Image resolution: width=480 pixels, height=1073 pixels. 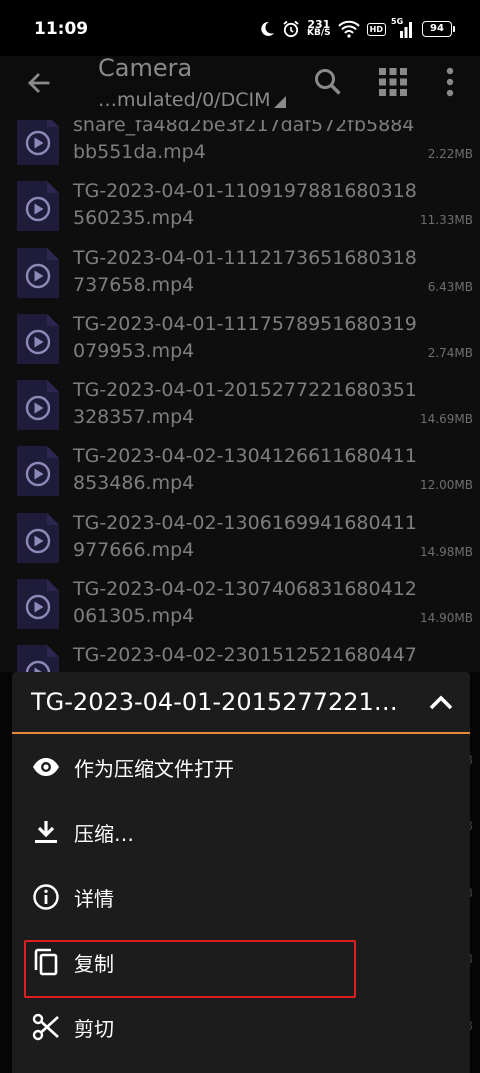 I want to click on menu-item-info: 详情, so click(x=241, y=896).